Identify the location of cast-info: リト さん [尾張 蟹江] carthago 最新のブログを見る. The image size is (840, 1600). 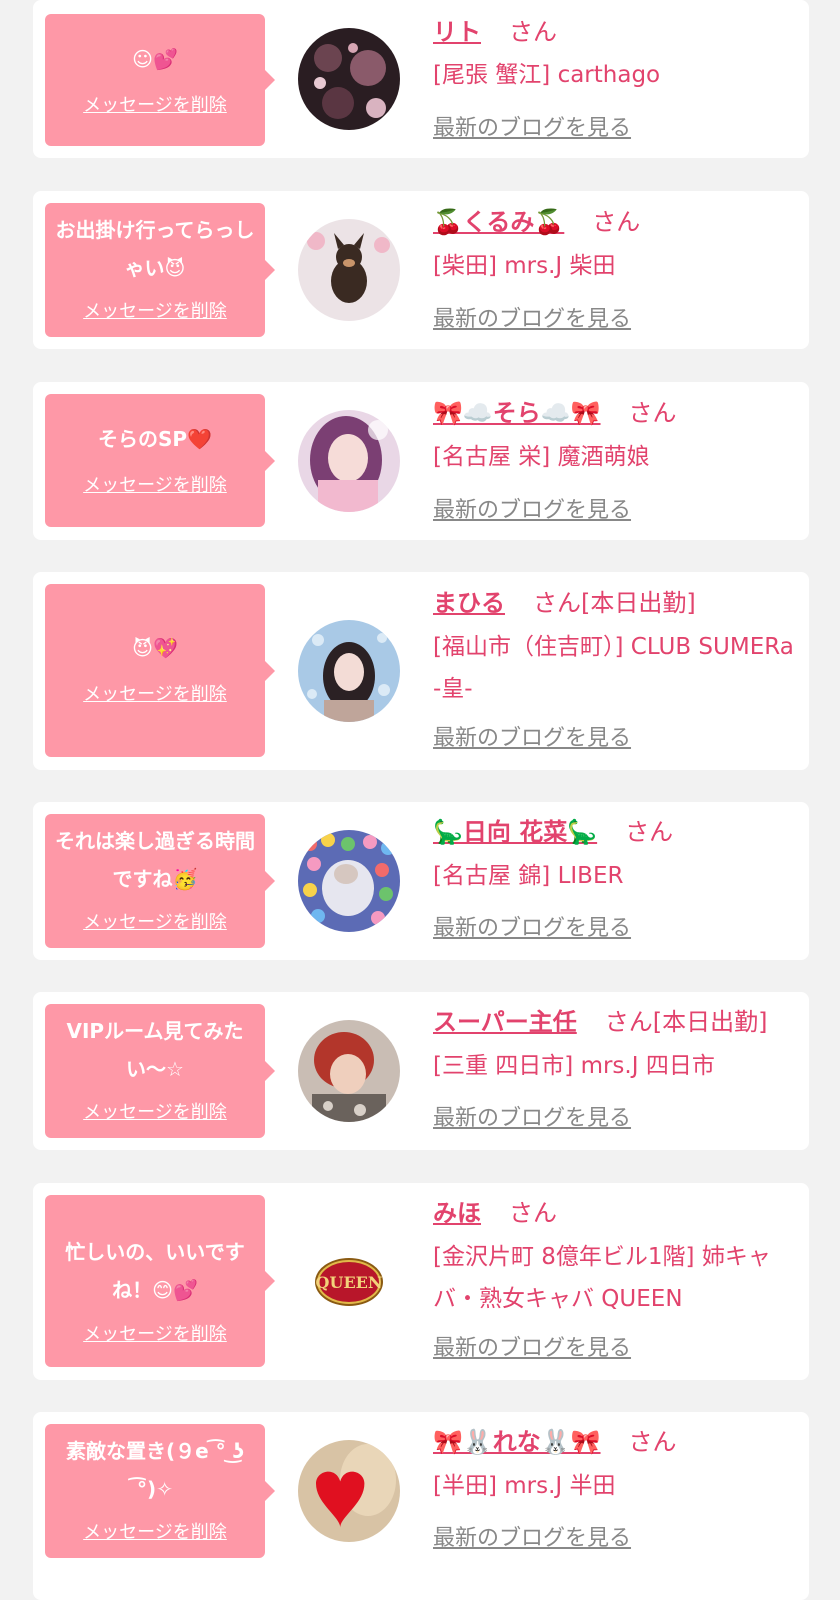
(614, 79).